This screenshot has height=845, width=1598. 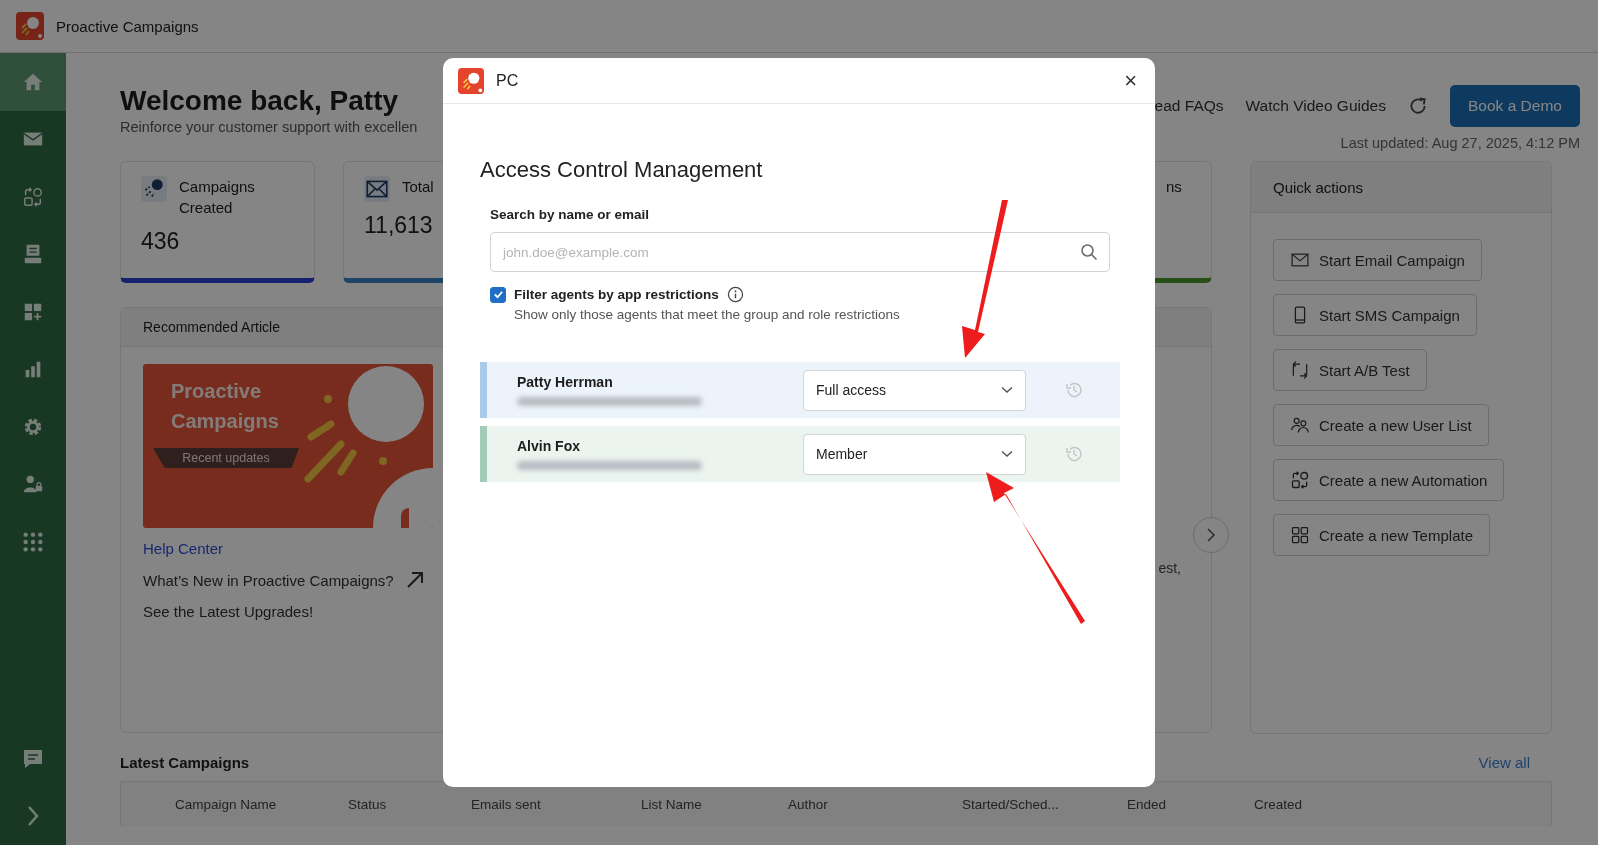 I want to click on chevron-icon, so click(x=1211, y=535).